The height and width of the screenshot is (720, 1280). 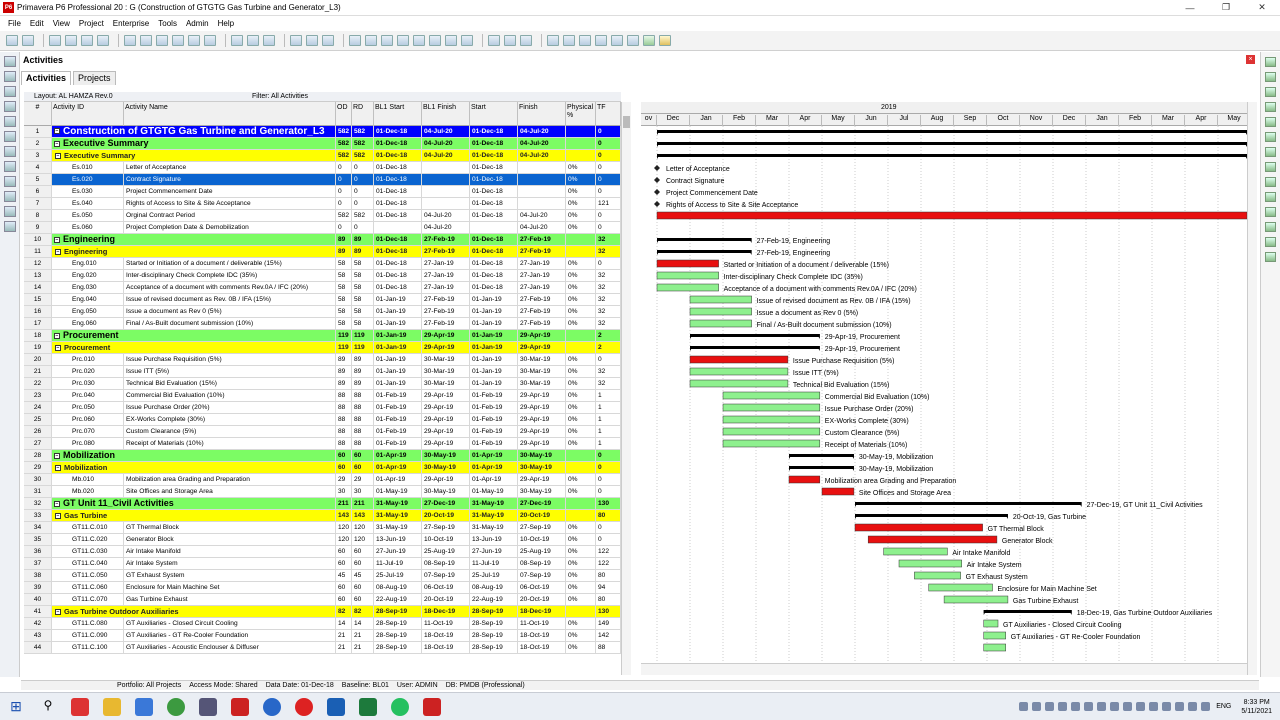 What do you see at coordinates (363, 276) in the screenshot?
I see `remaining-duration-cell: 58` at bounding box center [363, 276].